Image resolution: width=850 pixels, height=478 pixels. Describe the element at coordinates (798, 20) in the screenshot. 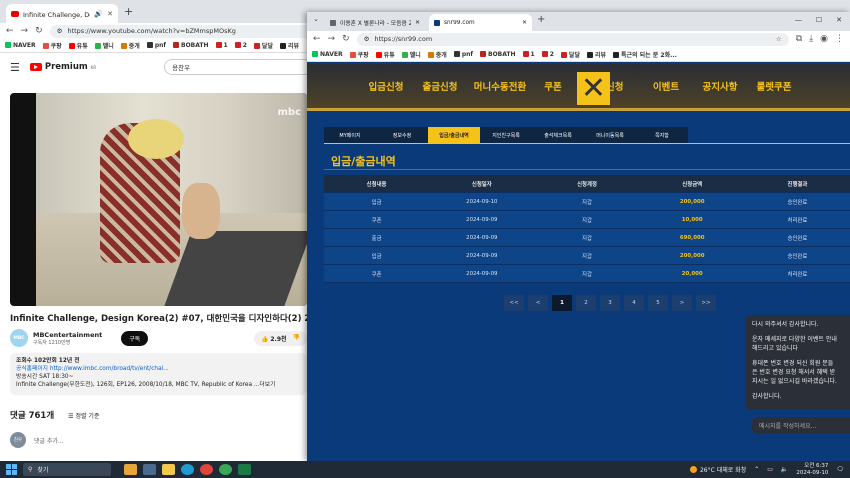

I see `minimize-icon: —` at that location.